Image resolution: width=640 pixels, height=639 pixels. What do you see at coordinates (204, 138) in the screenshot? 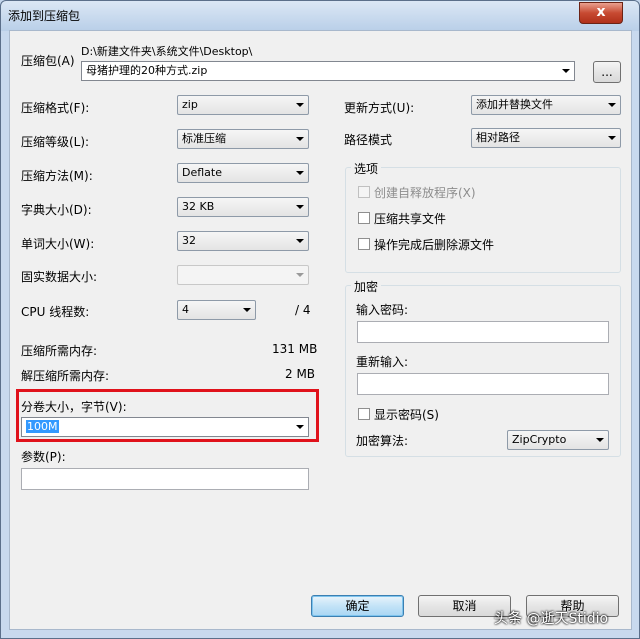
I see `level-value: 标准压缩` at bounding box center [204, 138].